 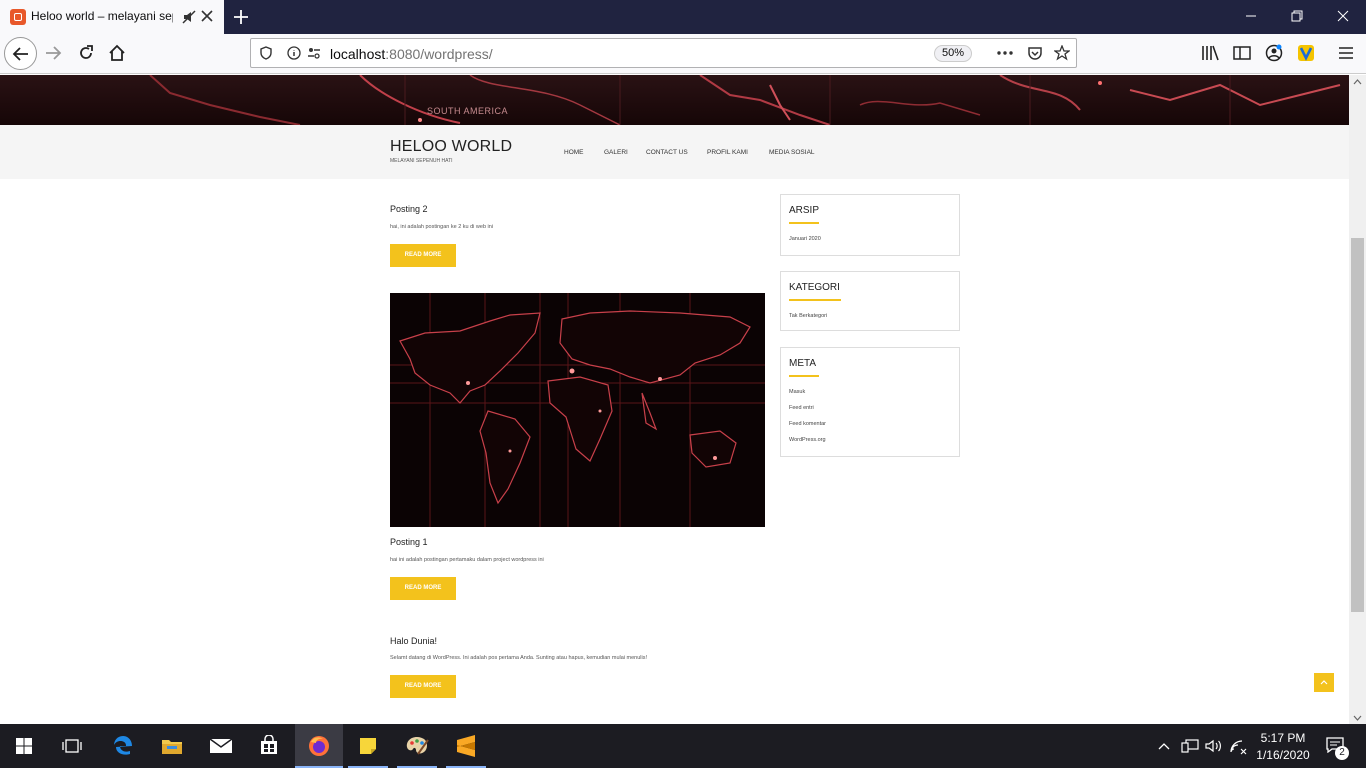 What do you see at coordinates (1190, 746) in the screenshot?
I see `network-ethernet-icon` at bounding box center [1190, 746].